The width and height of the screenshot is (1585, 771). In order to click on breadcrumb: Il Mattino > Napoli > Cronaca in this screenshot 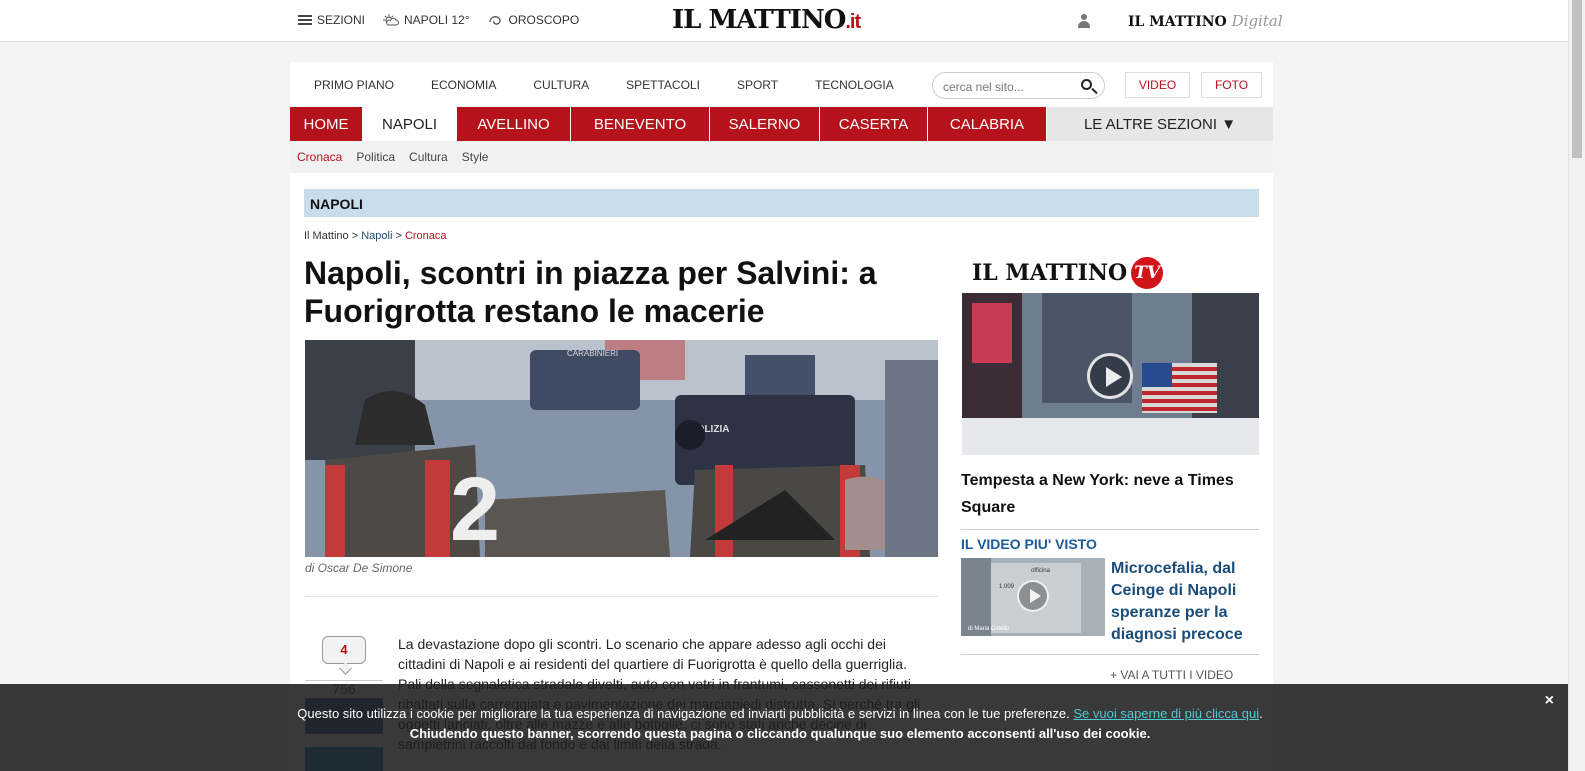, I will do `click(375, 236)`.